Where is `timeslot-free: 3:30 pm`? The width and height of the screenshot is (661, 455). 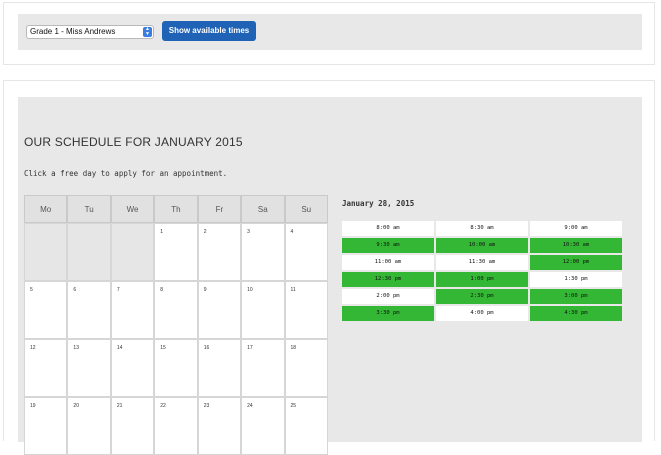 timeslot-free: 3:30 pm is located at coordinates (388, 313).